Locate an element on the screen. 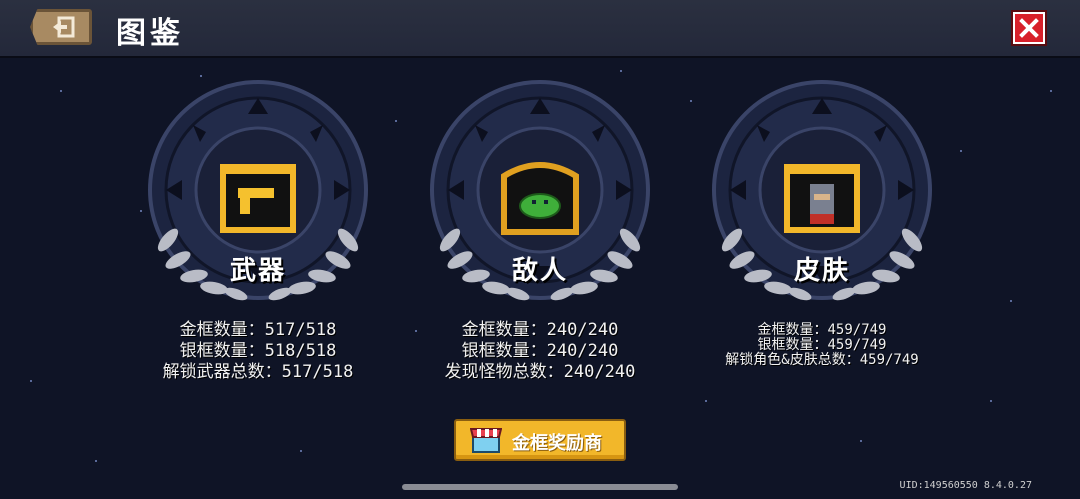 This screenshot has width=1080, height=499. close-button is located at coordinates (1029, 28).